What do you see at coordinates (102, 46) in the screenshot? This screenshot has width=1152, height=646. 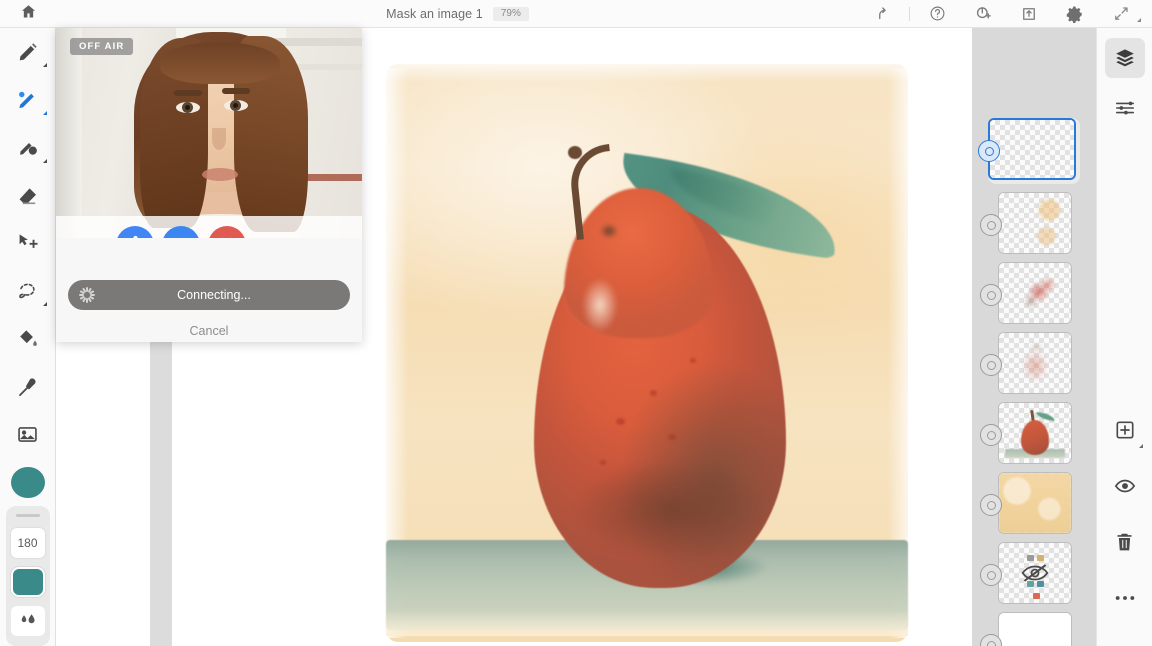 I see `status-badge: OFF AIR` at bounding box center [102, 46].